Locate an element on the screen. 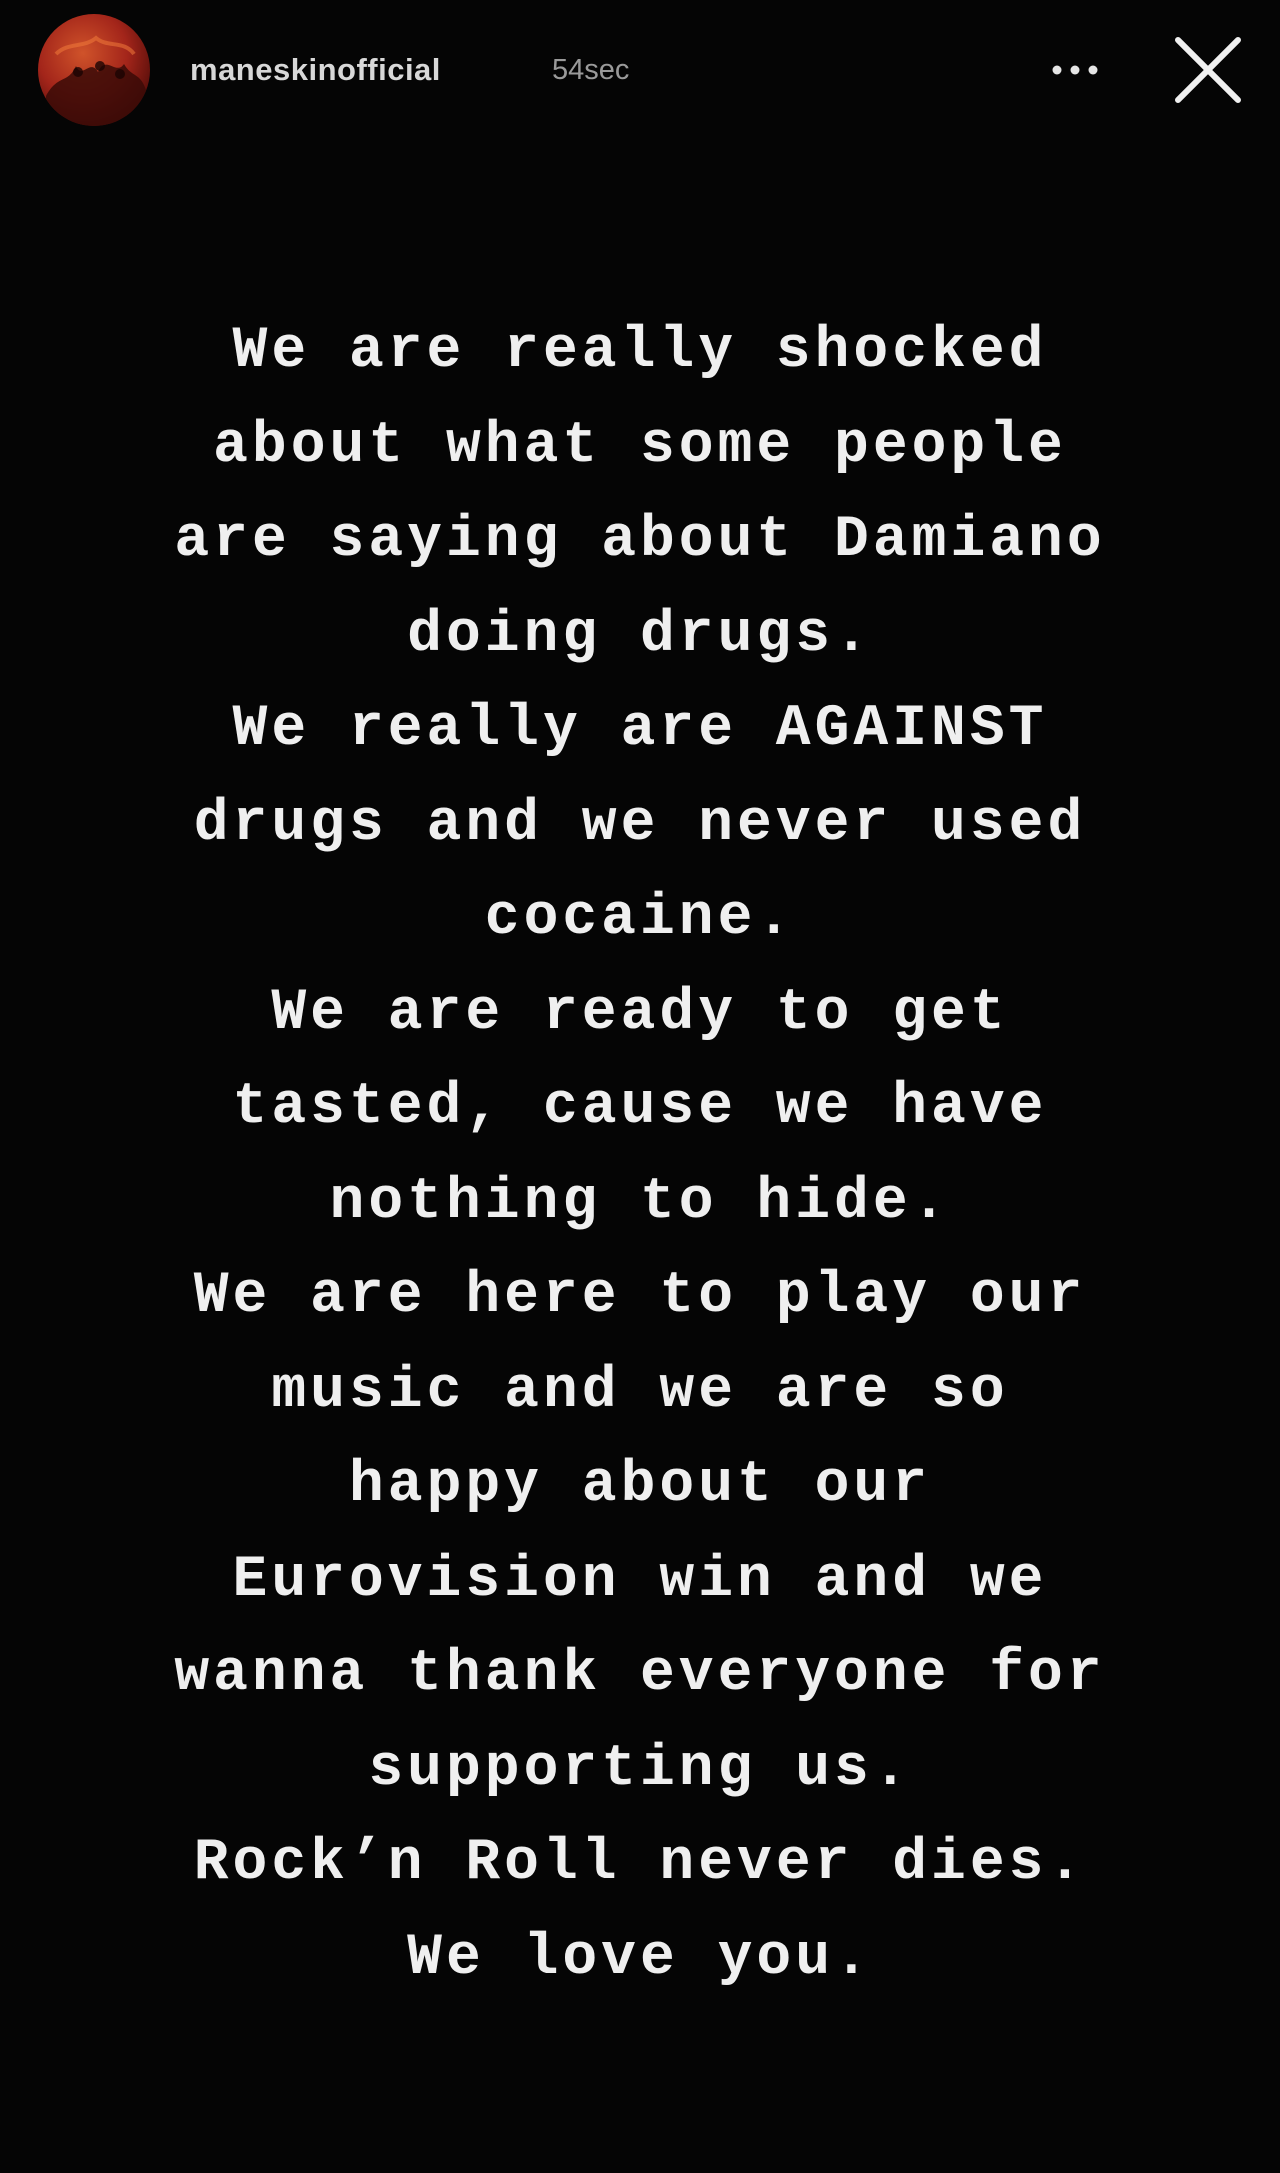 This screenshot has height=2173, width=1280. more-dots-icon is located at coordinates (1075, 70).